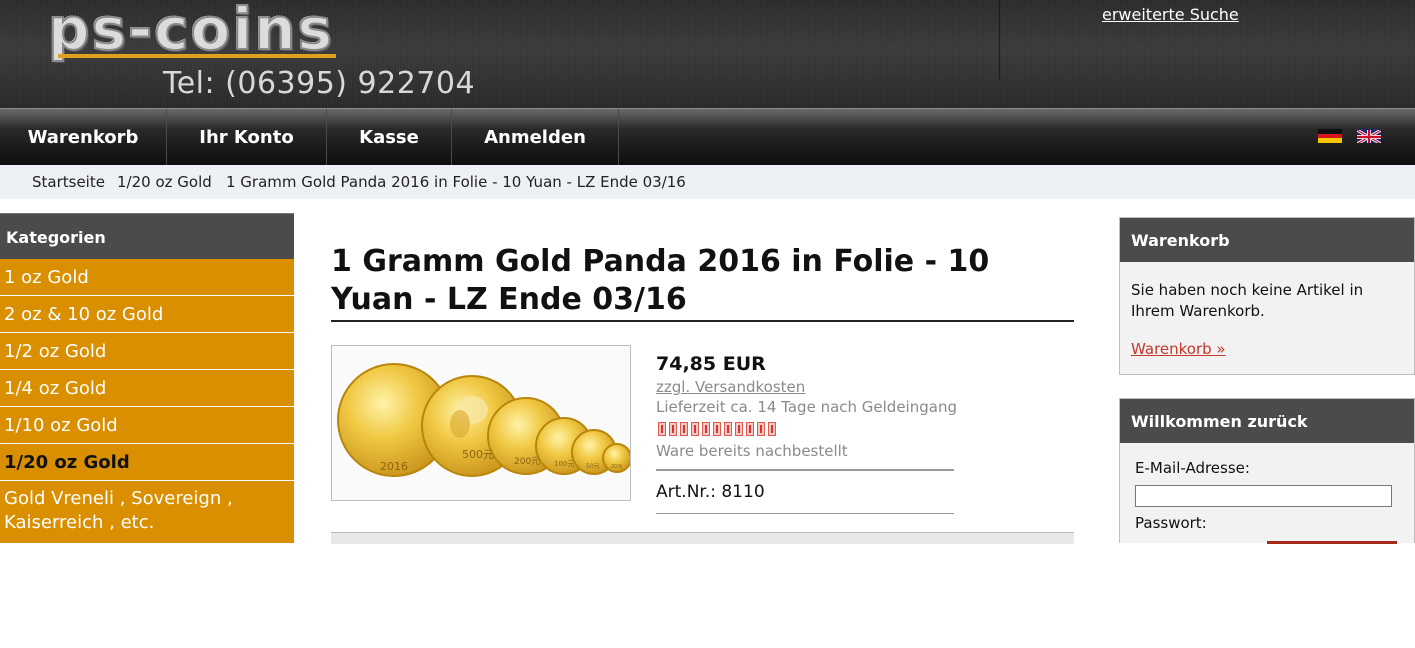 This screenshot has width=1415, height=648. Describe the element at coordinates (1332, 542) in the screenshot. I see `login-button` at that location.